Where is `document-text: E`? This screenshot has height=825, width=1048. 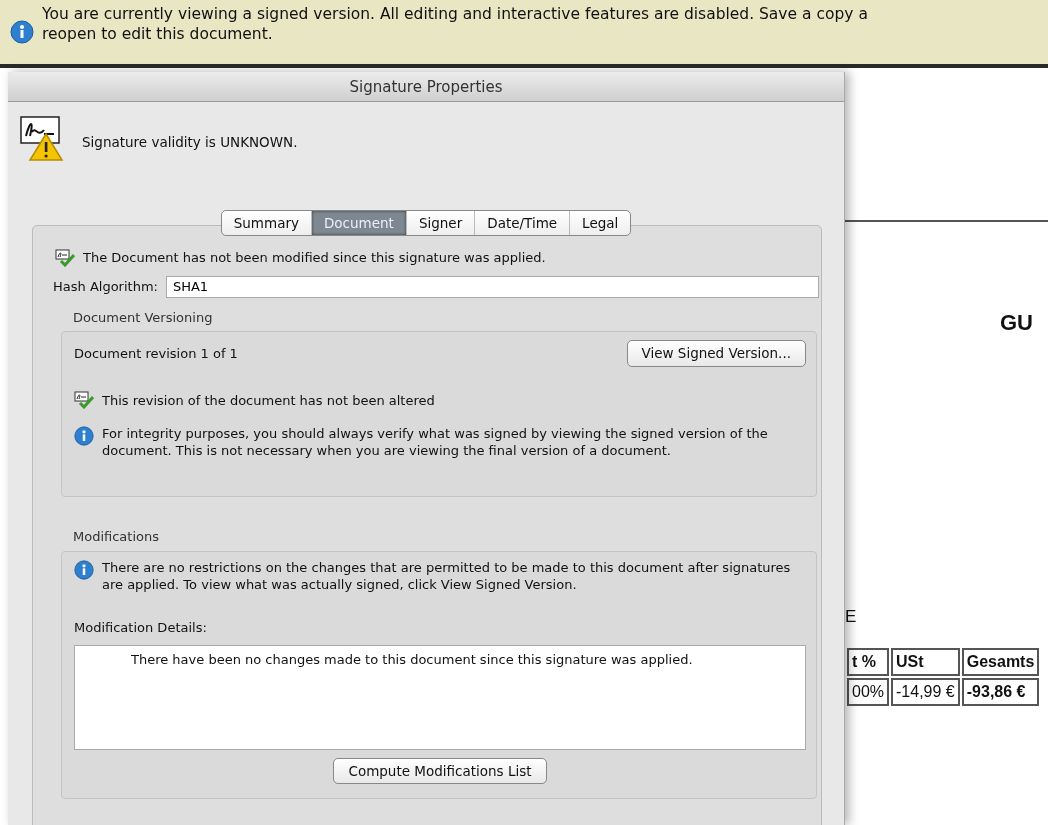 document-text: E is located at coordinates (851, 617).